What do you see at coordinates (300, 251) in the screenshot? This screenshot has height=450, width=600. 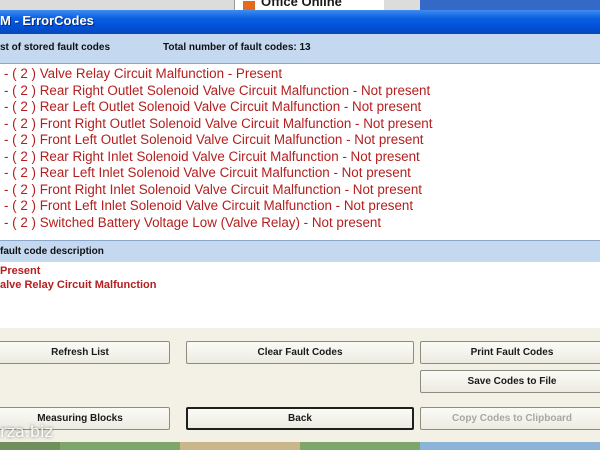 I see `description-header: fault code description` at bounding box center [300, 251].